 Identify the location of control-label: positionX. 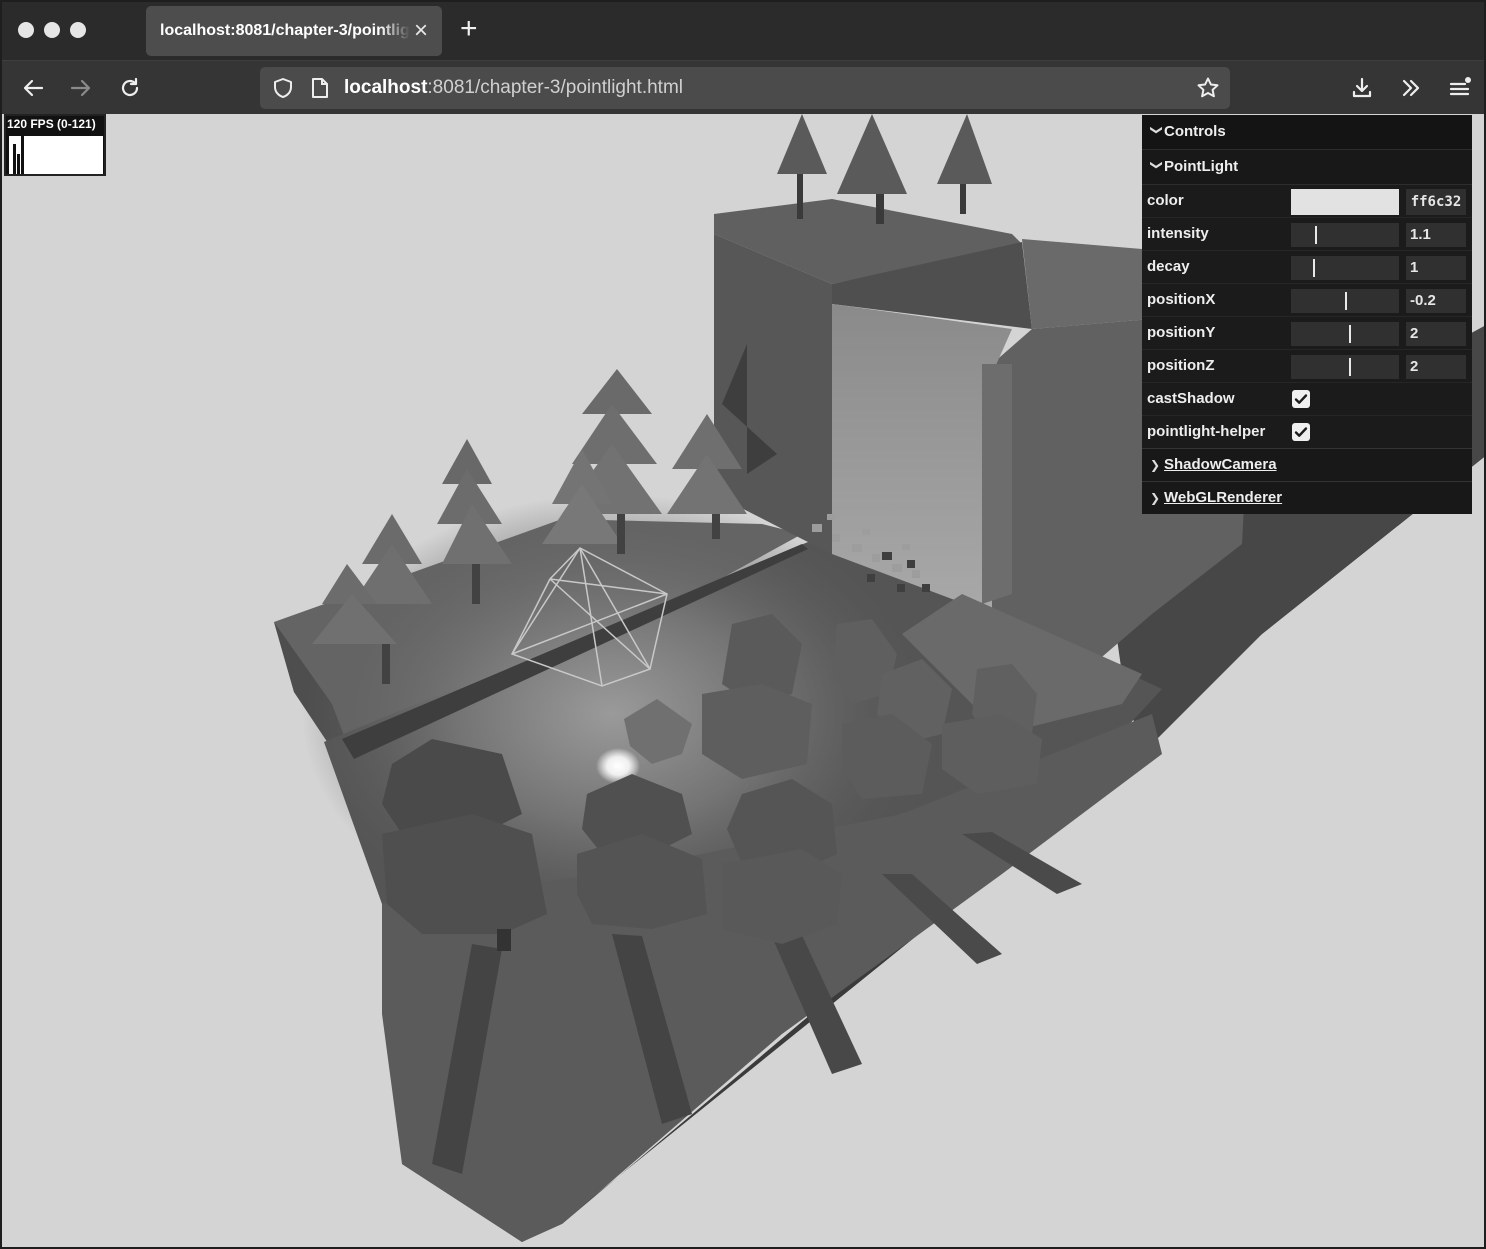
(1181, 299).